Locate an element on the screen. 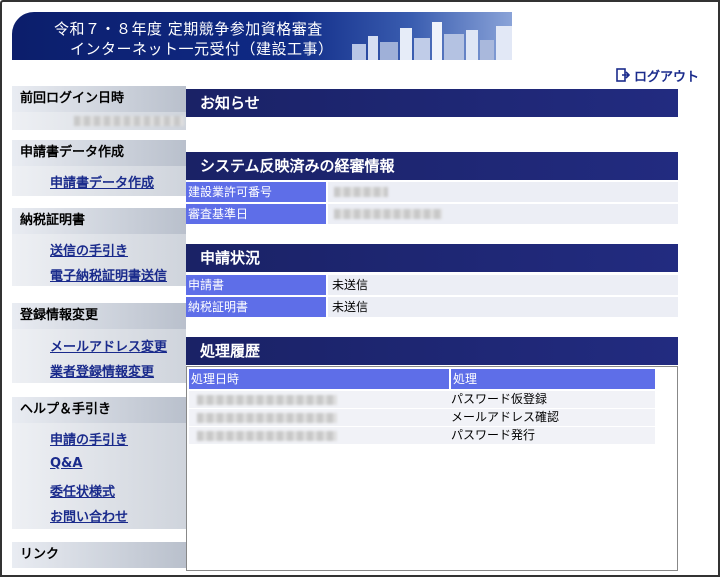 Image resolution: width=720 pixels, height=577 pixels. history-col-action: 処理 is located at coordinates (553, 379).